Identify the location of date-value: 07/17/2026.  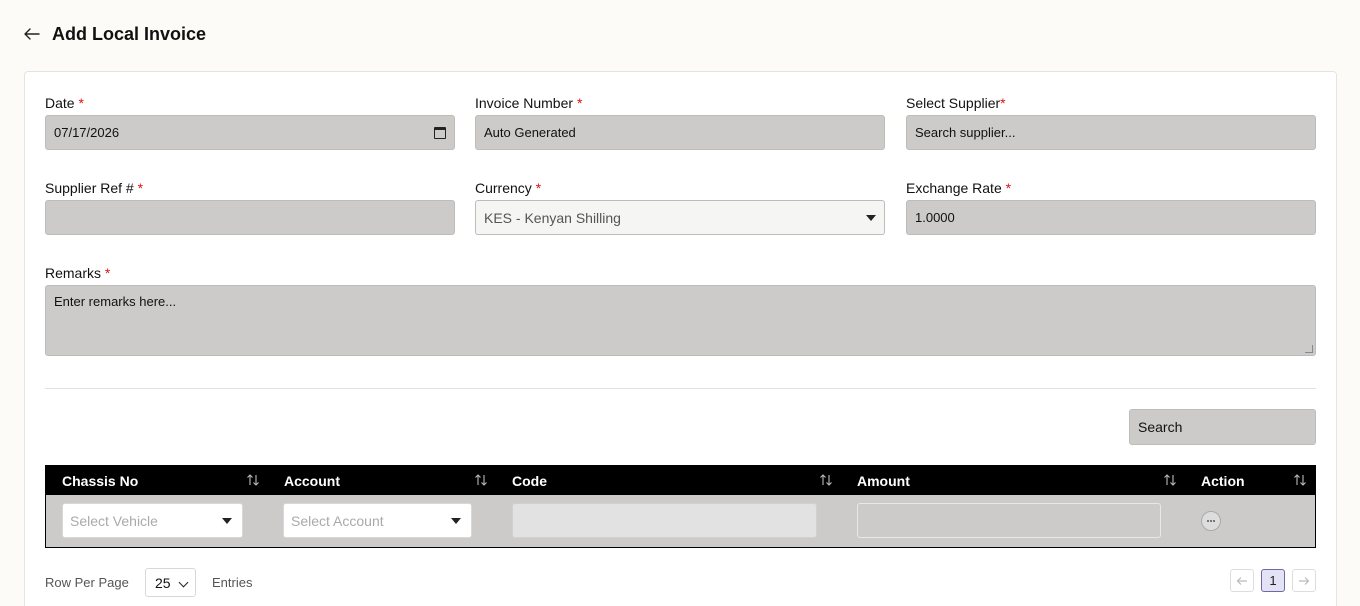
(87, 132).